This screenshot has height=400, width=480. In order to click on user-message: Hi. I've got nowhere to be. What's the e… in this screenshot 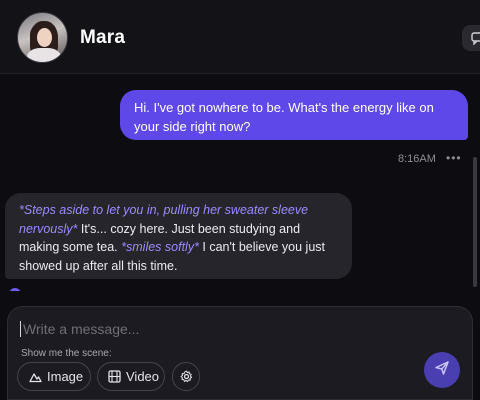, I will do `click(294, 115)`.